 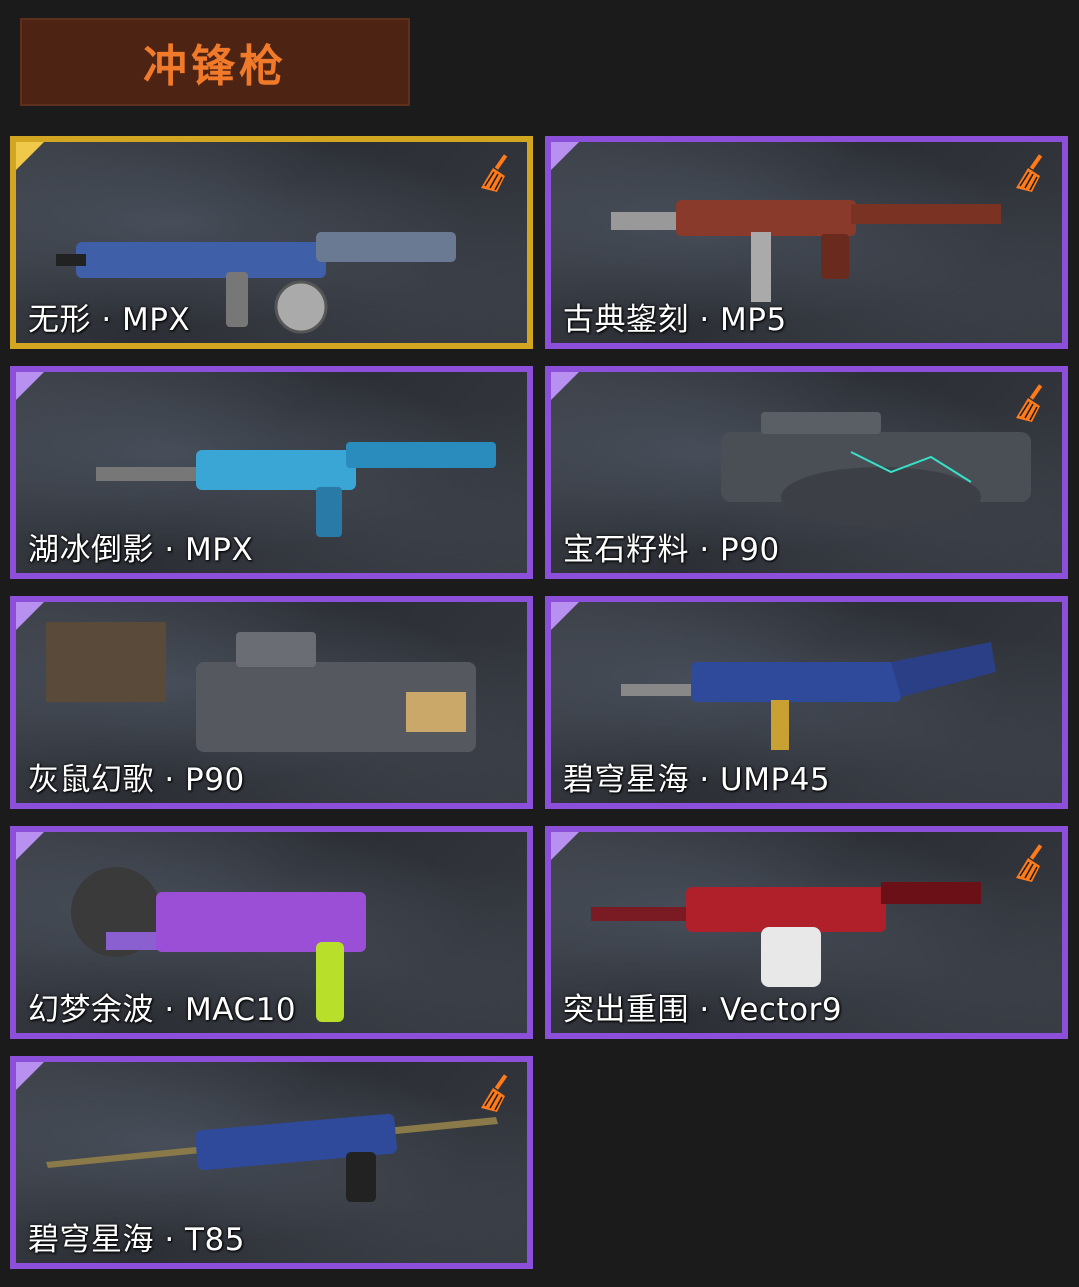 What do you see at coordinates (271, 1162) in the screenshot?
I see `skin-card-t85-biqiong: 碧穹星海 · T85` at bounding box center [271, 1162].